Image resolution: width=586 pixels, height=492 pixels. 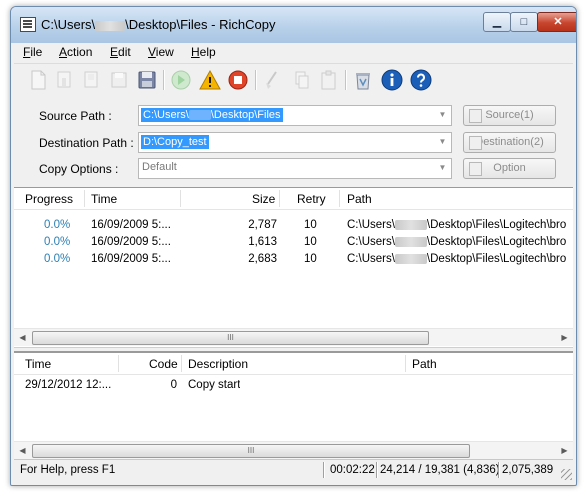 I want to click on option-button: Option, so click(x=509, y=168).